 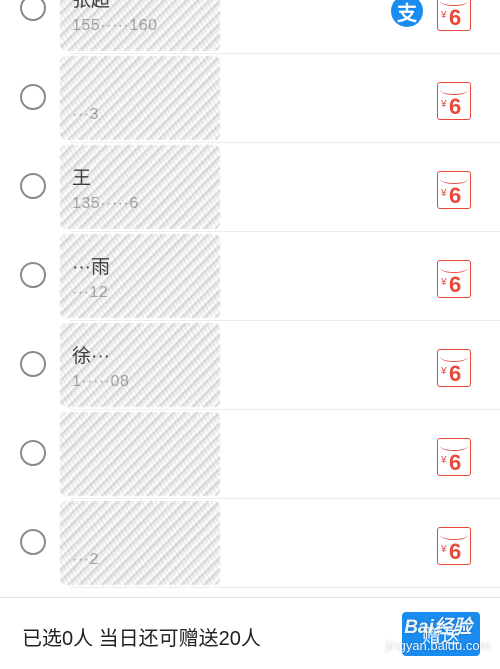 I want to click on footer-bar: 已选0人 当日还可赠送20人 赠送, so click(x=250, y=633).